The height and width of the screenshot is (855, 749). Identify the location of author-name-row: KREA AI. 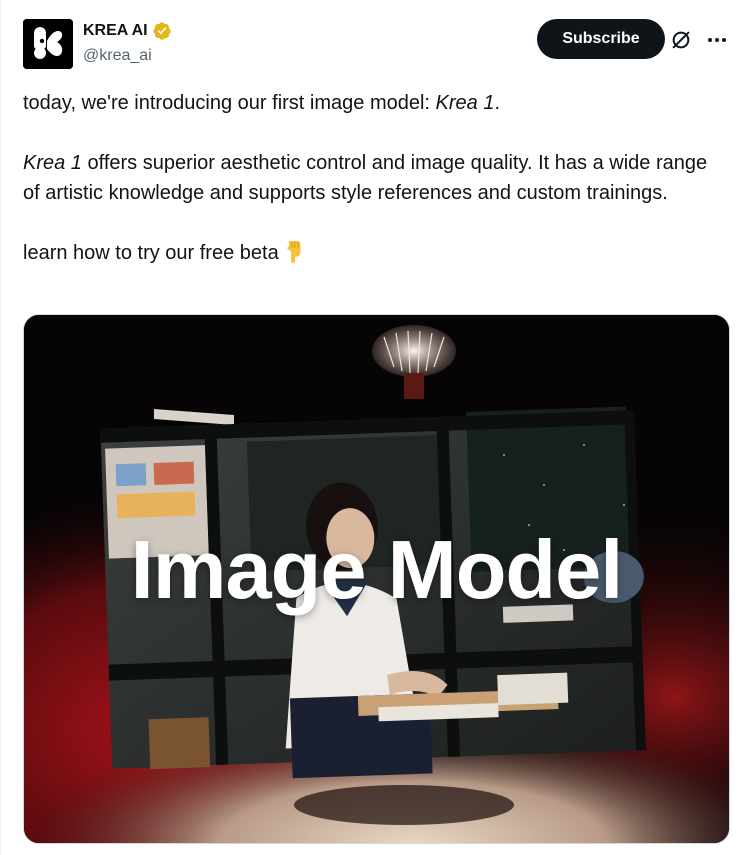
(127, 31).